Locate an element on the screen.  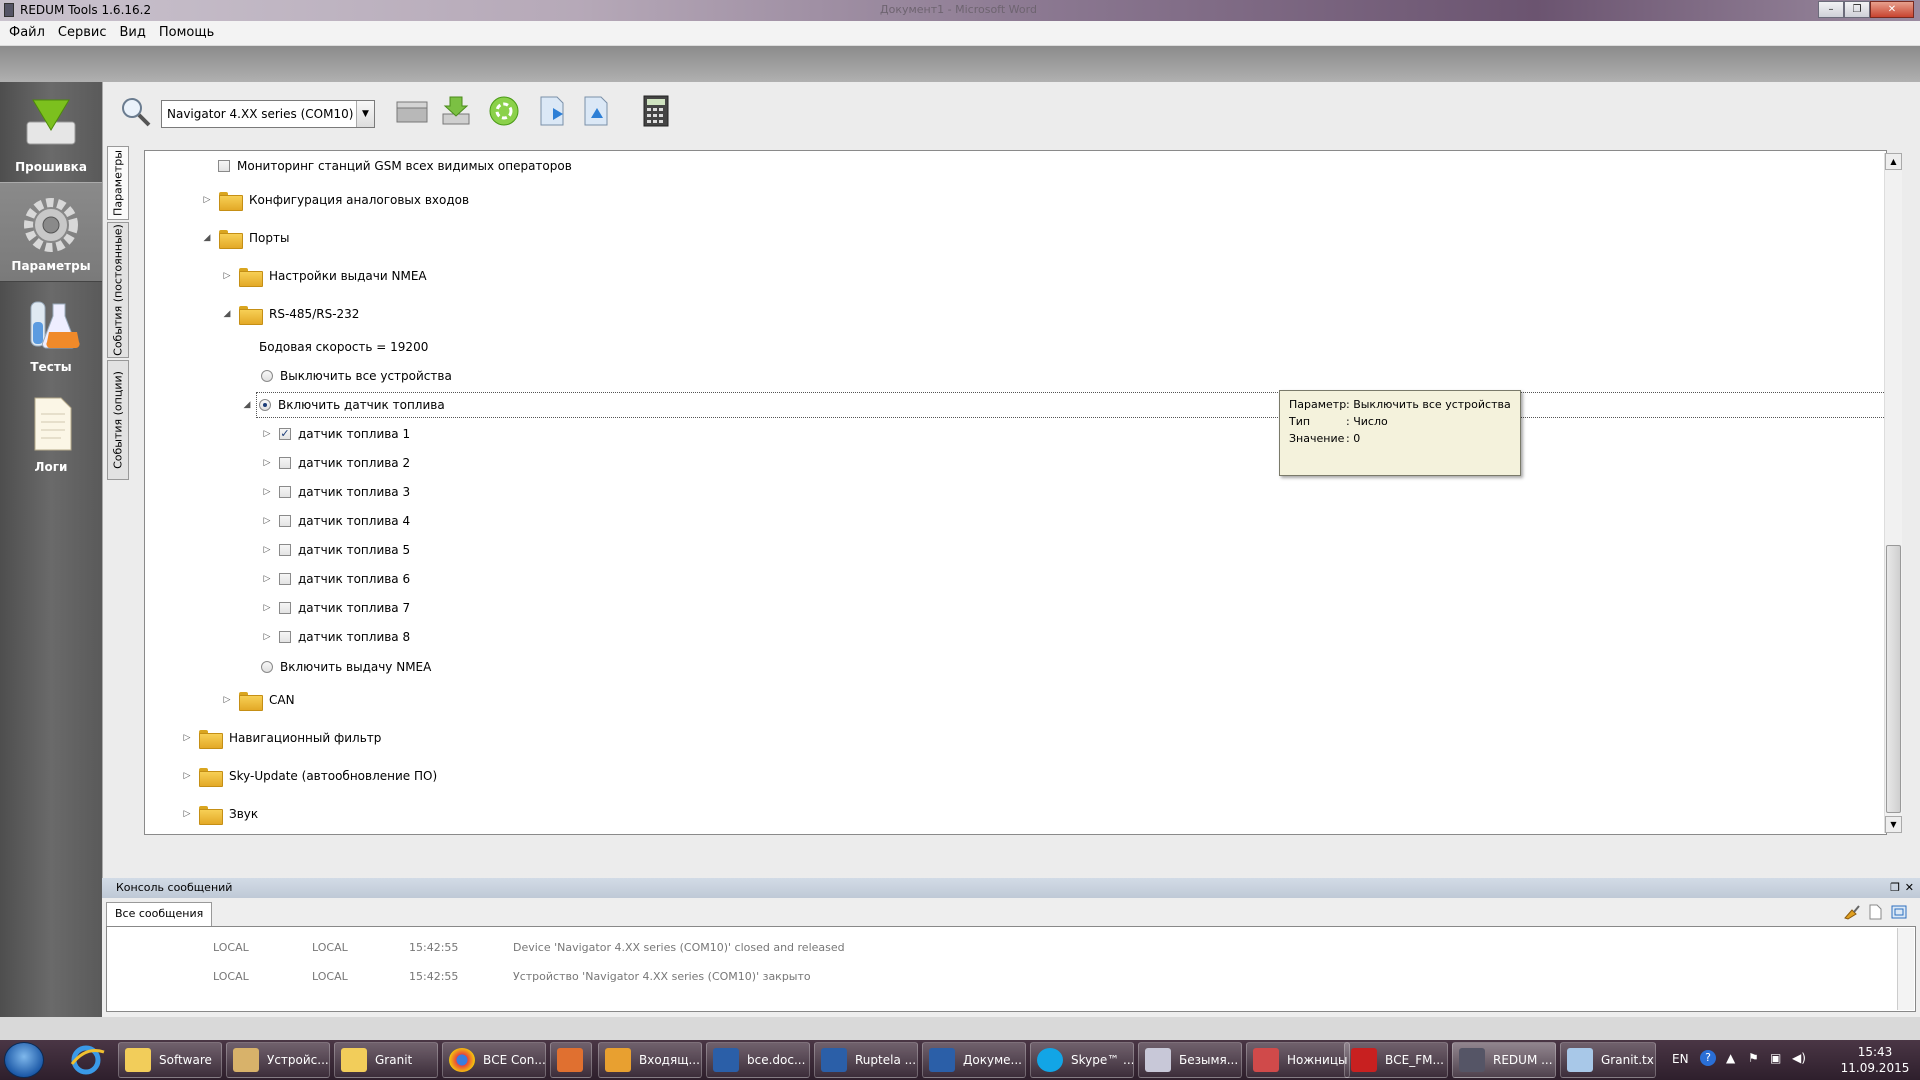
refresh-icon is located at coordinates (504, 111).